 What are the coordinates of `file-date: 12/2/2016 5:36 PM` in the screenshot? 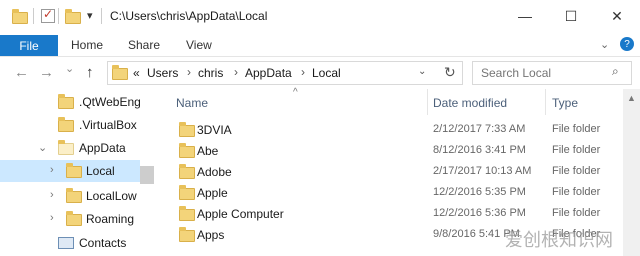 It's located at (479, 213).